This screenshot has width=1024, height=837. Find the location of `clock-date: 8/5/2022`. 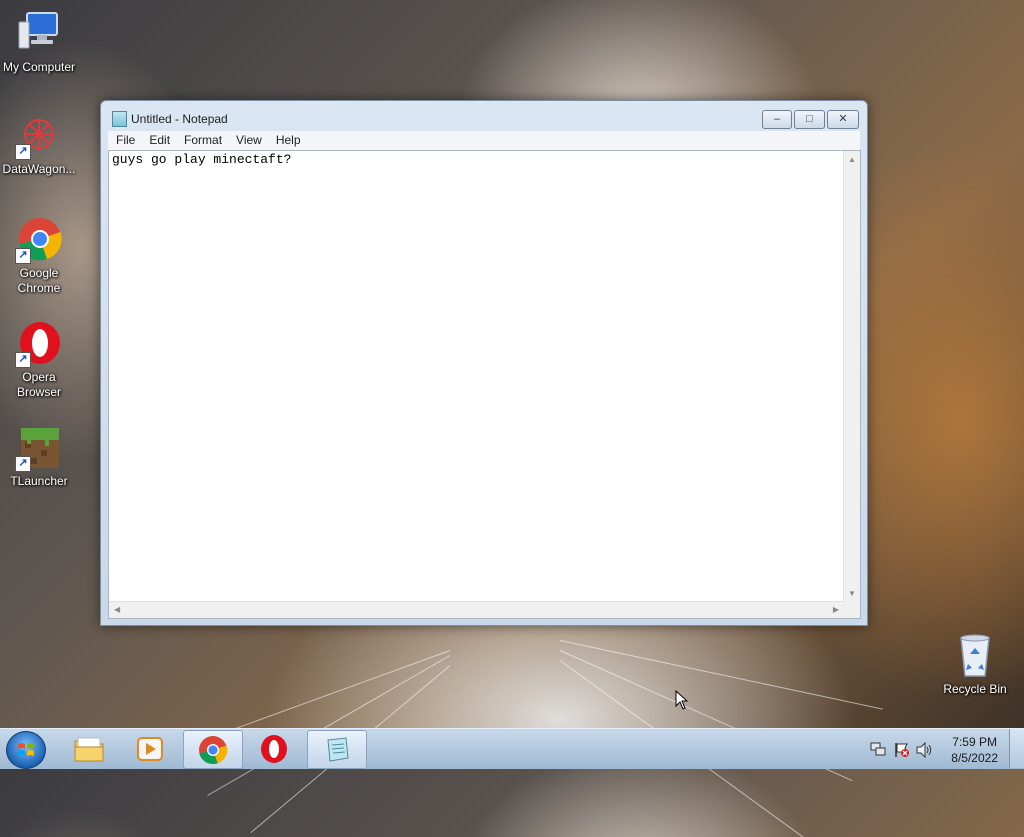

clock-date: 8/5/2022 is located at coordinates (974, 758).